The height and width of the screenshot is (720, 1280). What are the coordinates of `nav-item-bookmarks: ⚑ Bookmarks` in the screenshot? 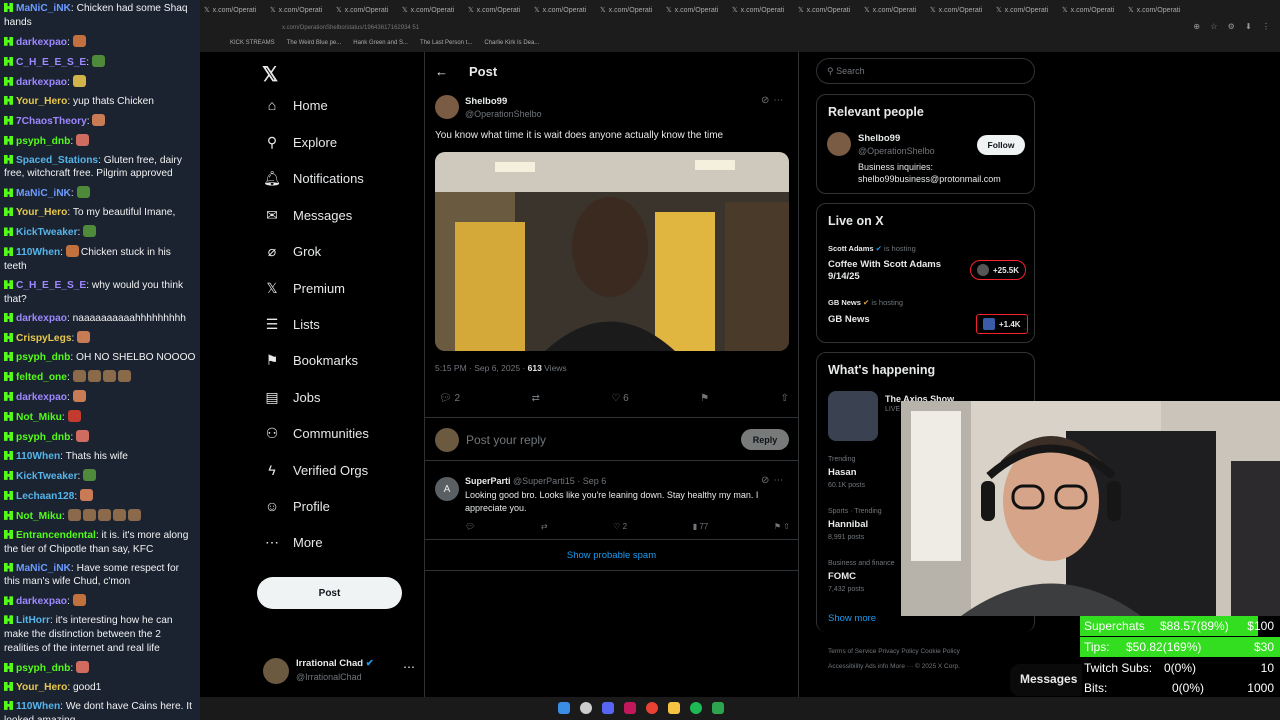 It's located at (310, 360).